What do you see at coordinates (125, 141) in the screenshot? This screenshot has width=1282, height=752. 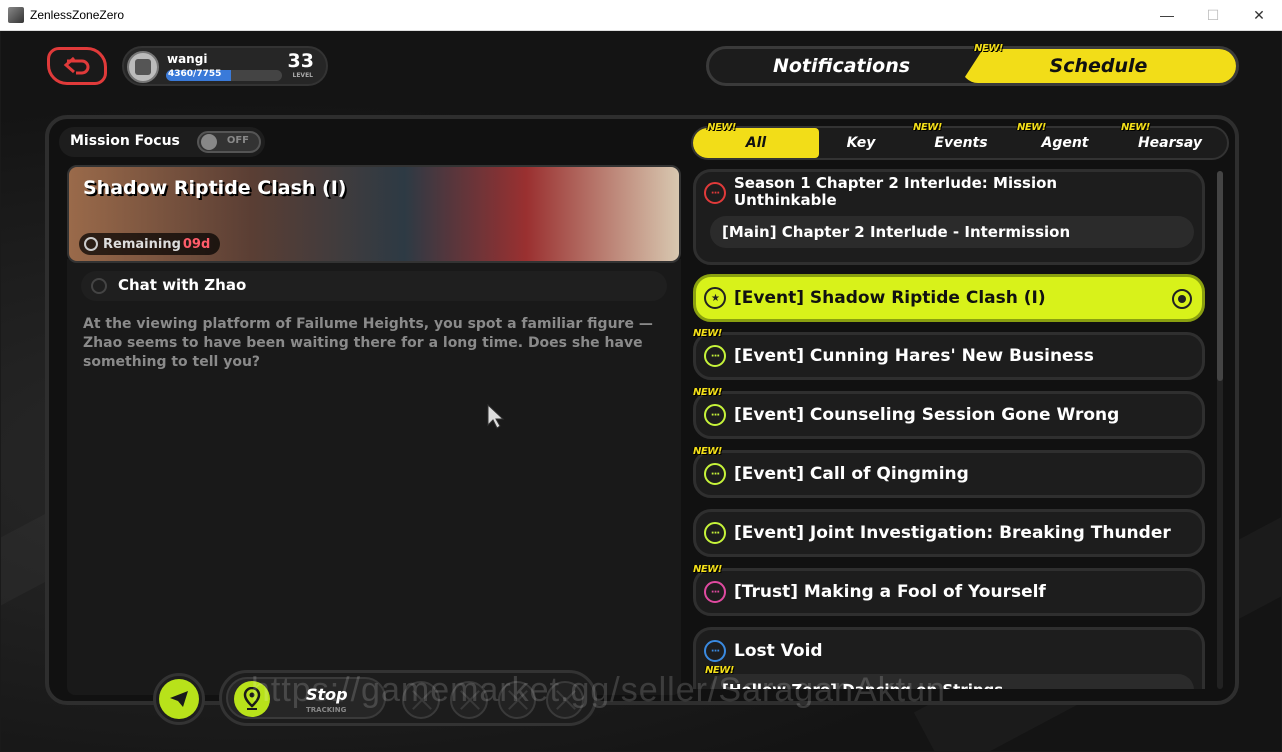 I see `mission-focus-label: Mission Focus` at bounding box center [125, 141].